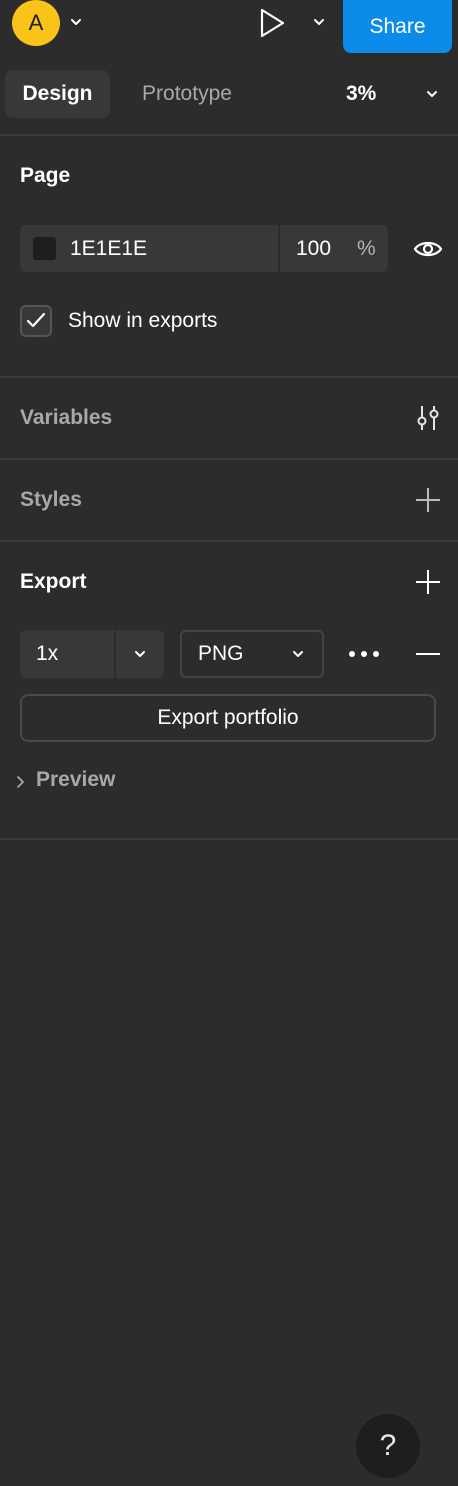 The image size is (458, 1486). I want to click on tab-prototype: Prototype, so click(187, 94).